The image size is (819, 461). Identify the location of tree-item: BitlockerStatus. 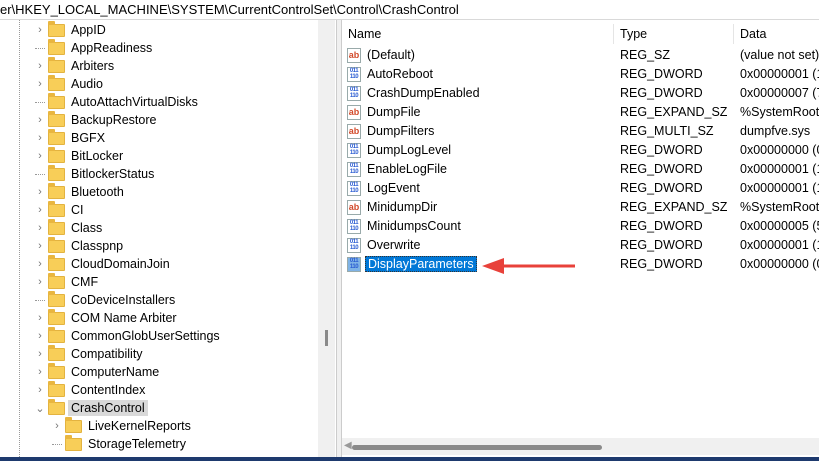
(95, 173).